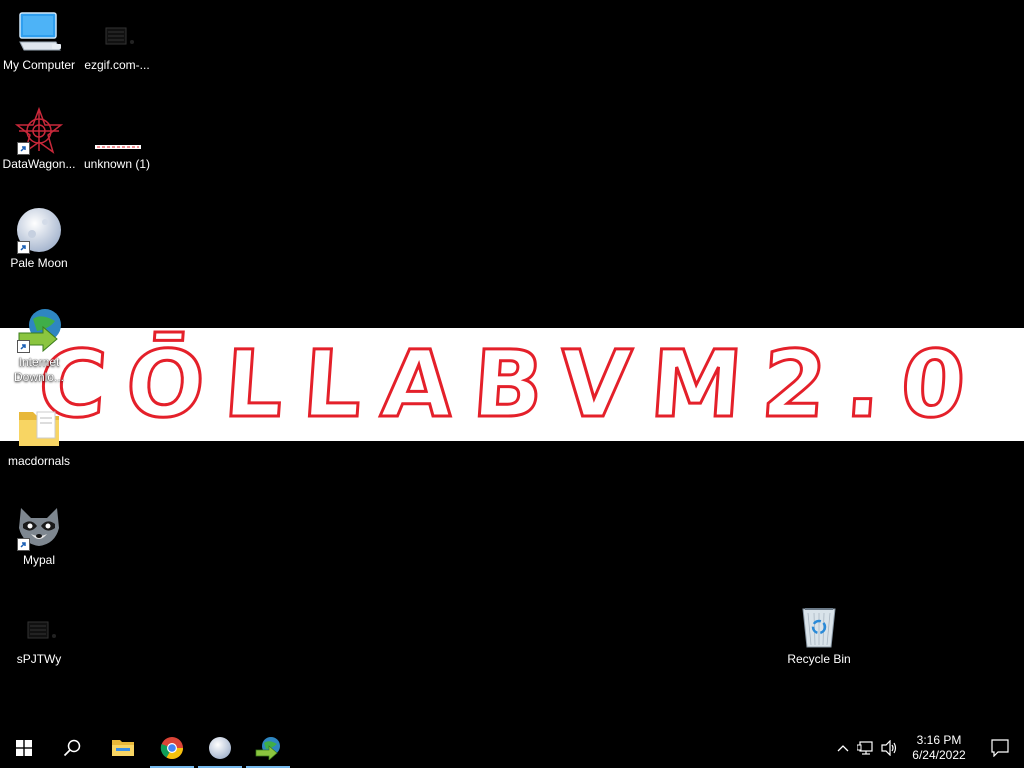 This screenshot has height=768, width=1024. What do you see at coordinates (39, 428) in the screenshot?
I see `folder-icon` at bounding box center [39, 428].